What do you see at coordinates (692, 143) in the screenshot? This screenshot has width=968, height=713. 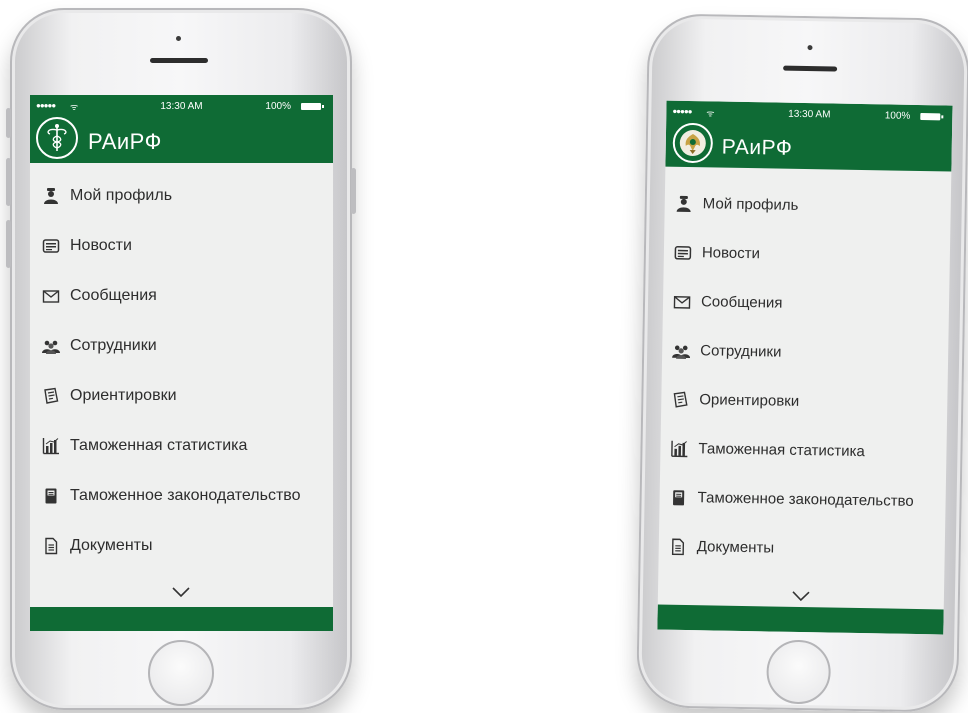 I see `fcs-emblem-icon` at bounding box center [692, 143].